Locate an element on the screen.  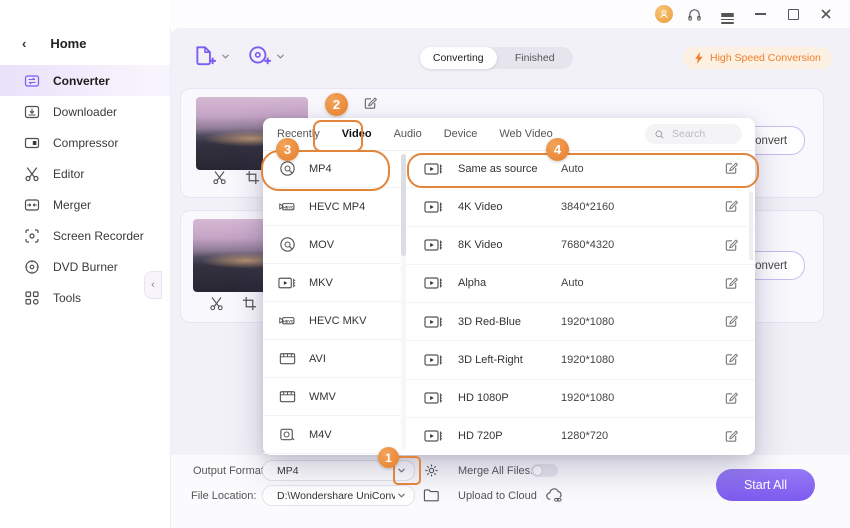
tab-audio: Audio is located at coordinates (408, 134).